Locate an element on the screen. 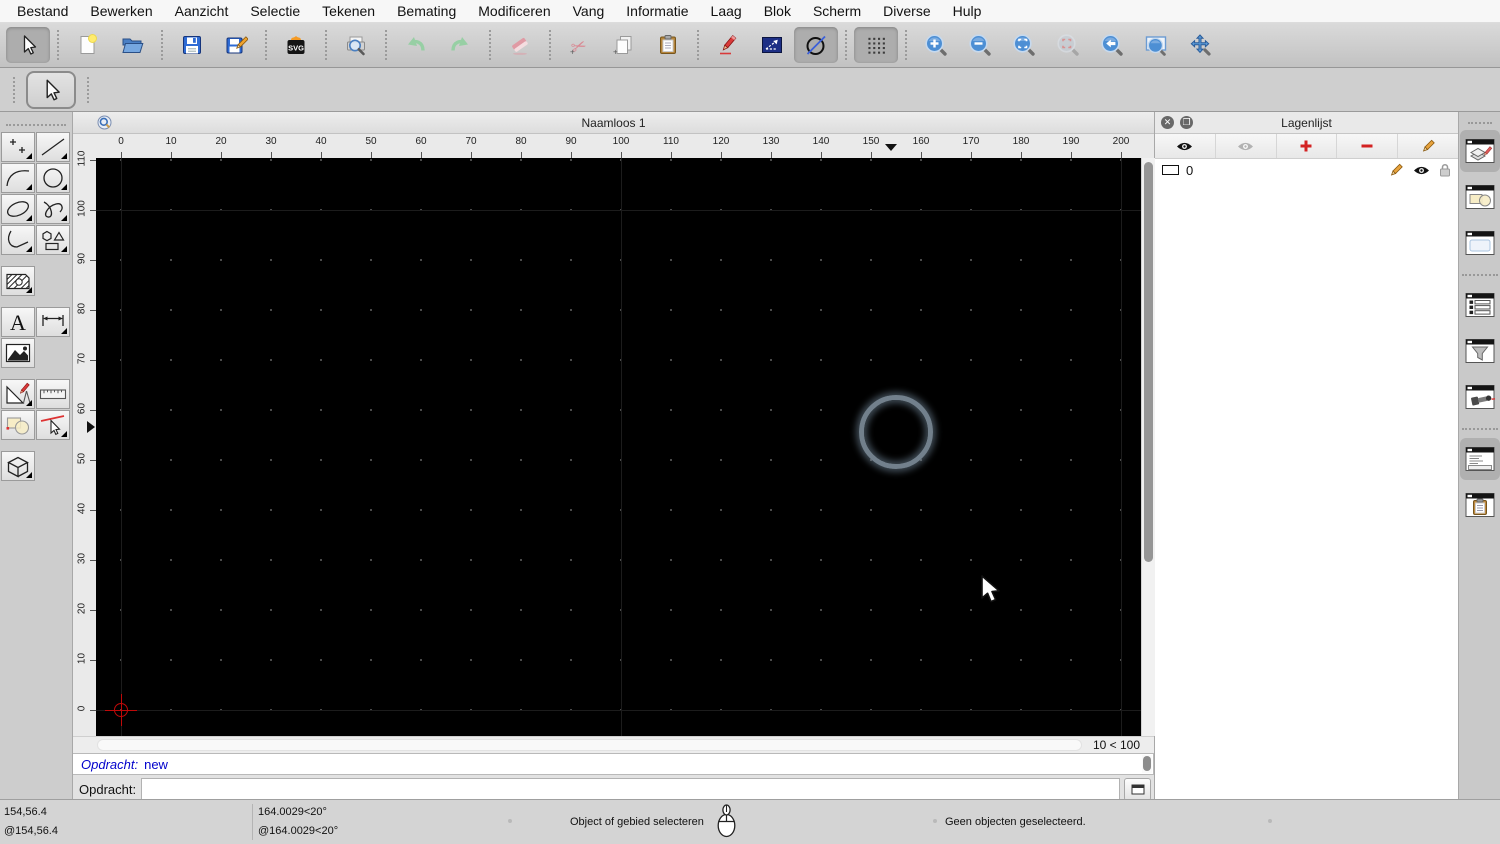 The height and width of the screenshot is (844, 1500). draw-tools-tool-button is located at coordinates (18, 394).